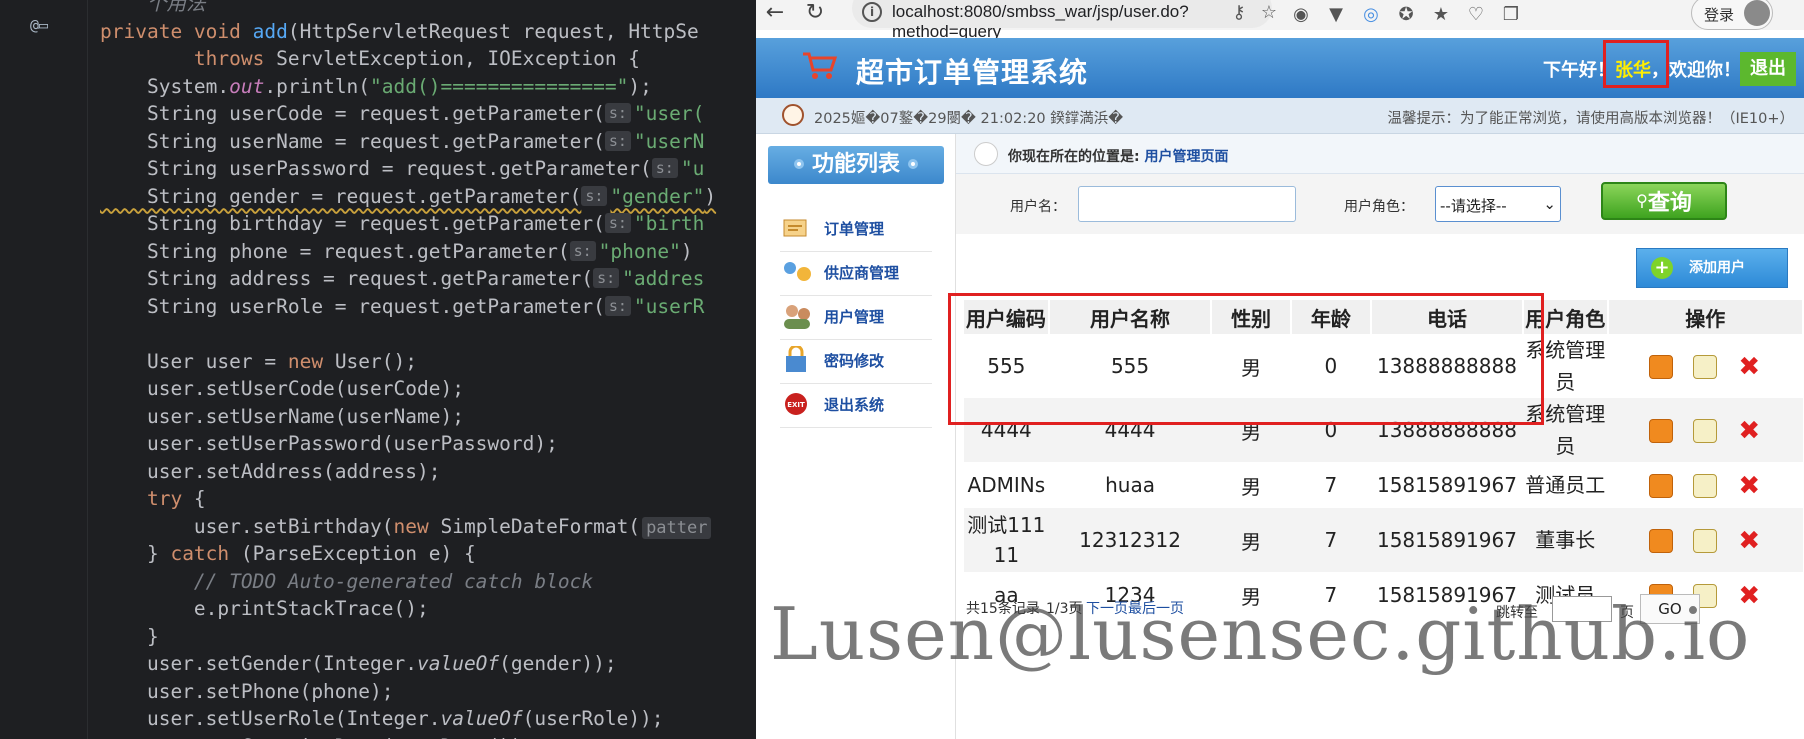 This screenshot has height=739, width=1804. What do you see at coordinates (44, 369) in the screenshot?
I see `editor-gutter: @▭` at bounding box center [44, 369].